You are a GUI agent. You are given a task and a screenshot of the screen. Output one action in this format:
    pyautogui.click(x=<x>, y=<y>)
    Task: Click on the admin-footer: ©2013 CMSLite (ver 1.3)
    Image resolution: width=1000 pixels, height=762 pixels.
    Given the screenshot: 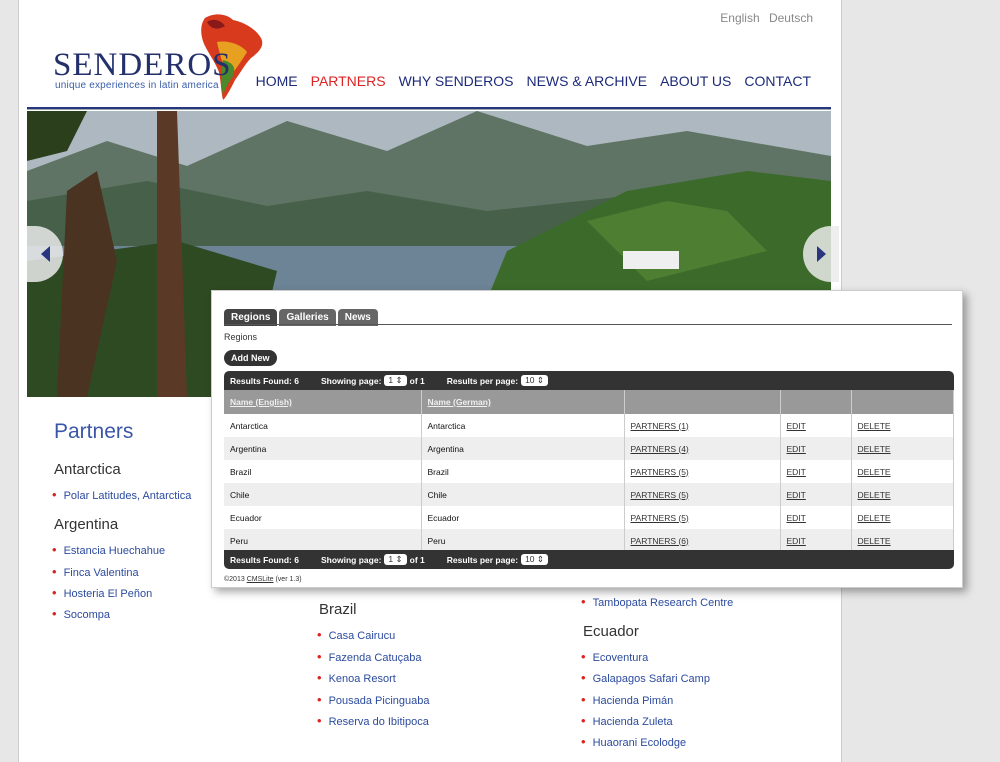 What is the action you would take?
    pyautogui.click(x=263, y=579)
    